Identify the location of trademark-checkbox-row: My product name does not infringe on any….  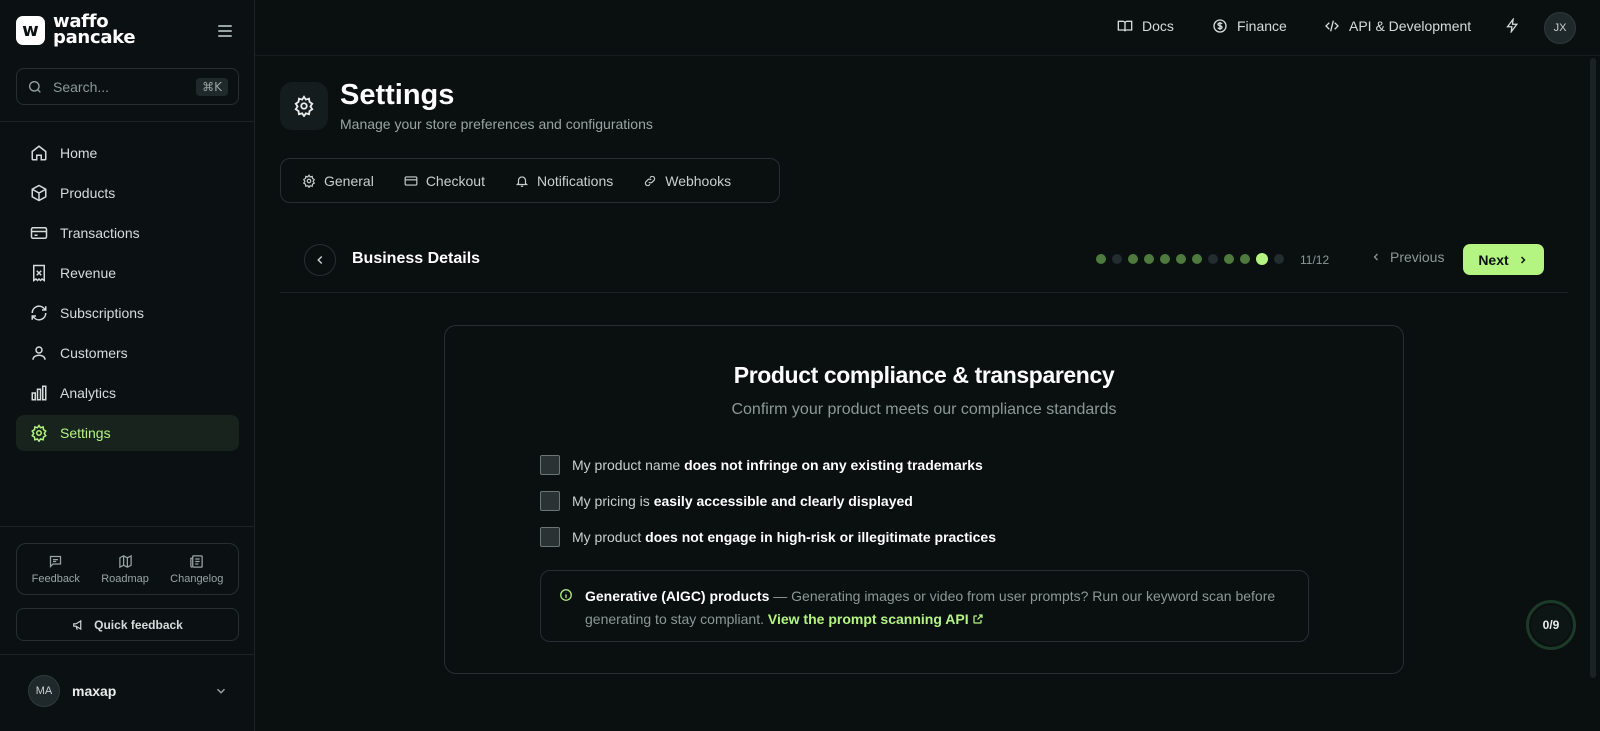
(761, 465).